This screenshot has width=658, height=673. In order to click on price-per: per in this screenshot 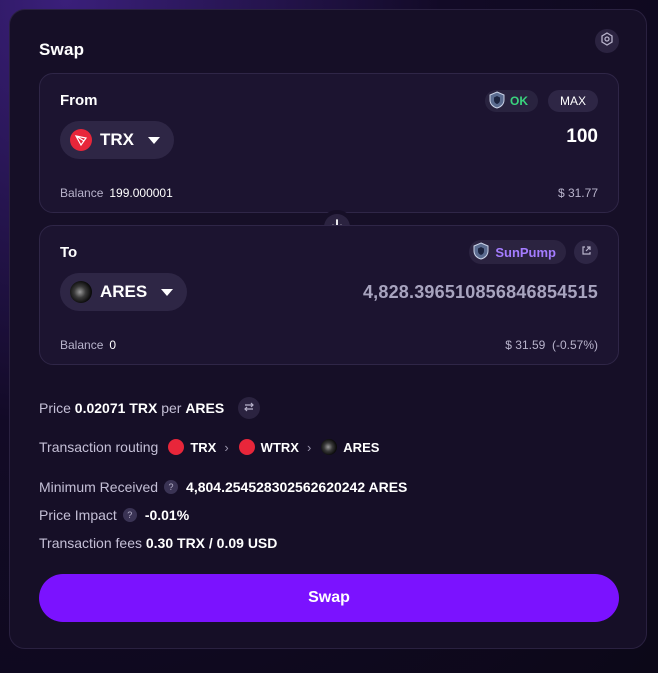, I will do `click(171, 408)`.